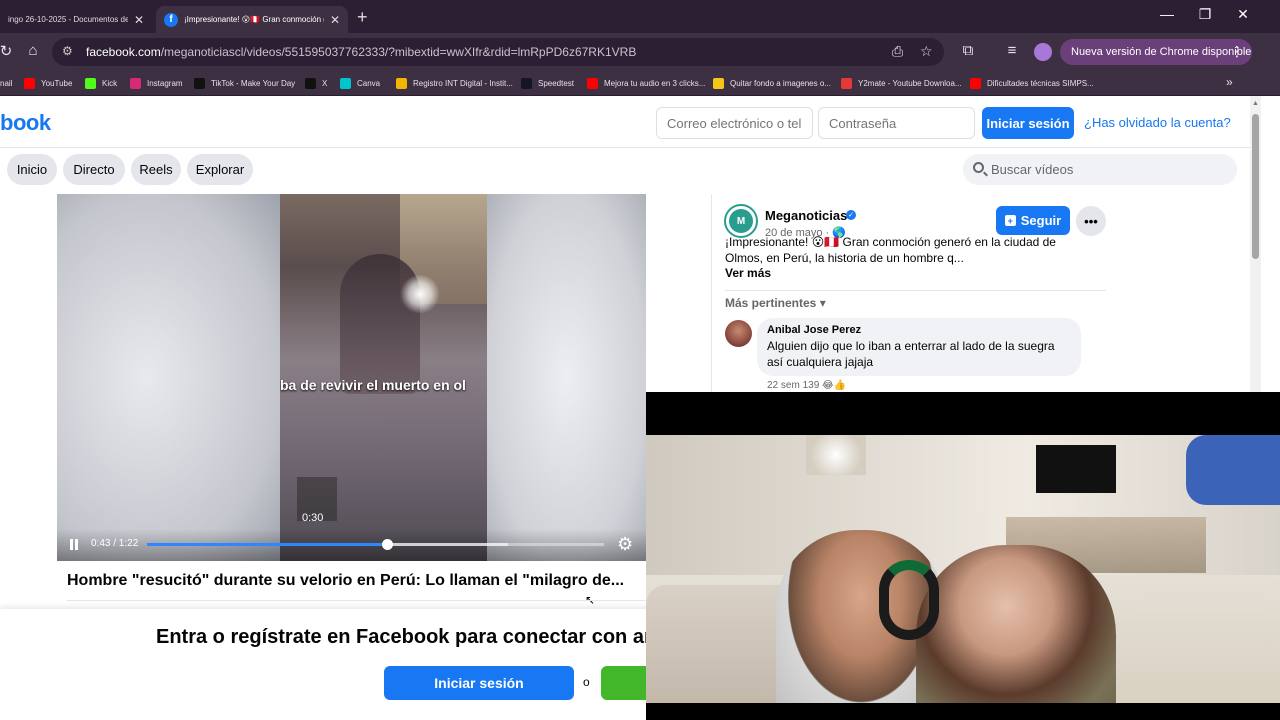  I want to click on extensions-icon: ⧉, so click(968, 50).